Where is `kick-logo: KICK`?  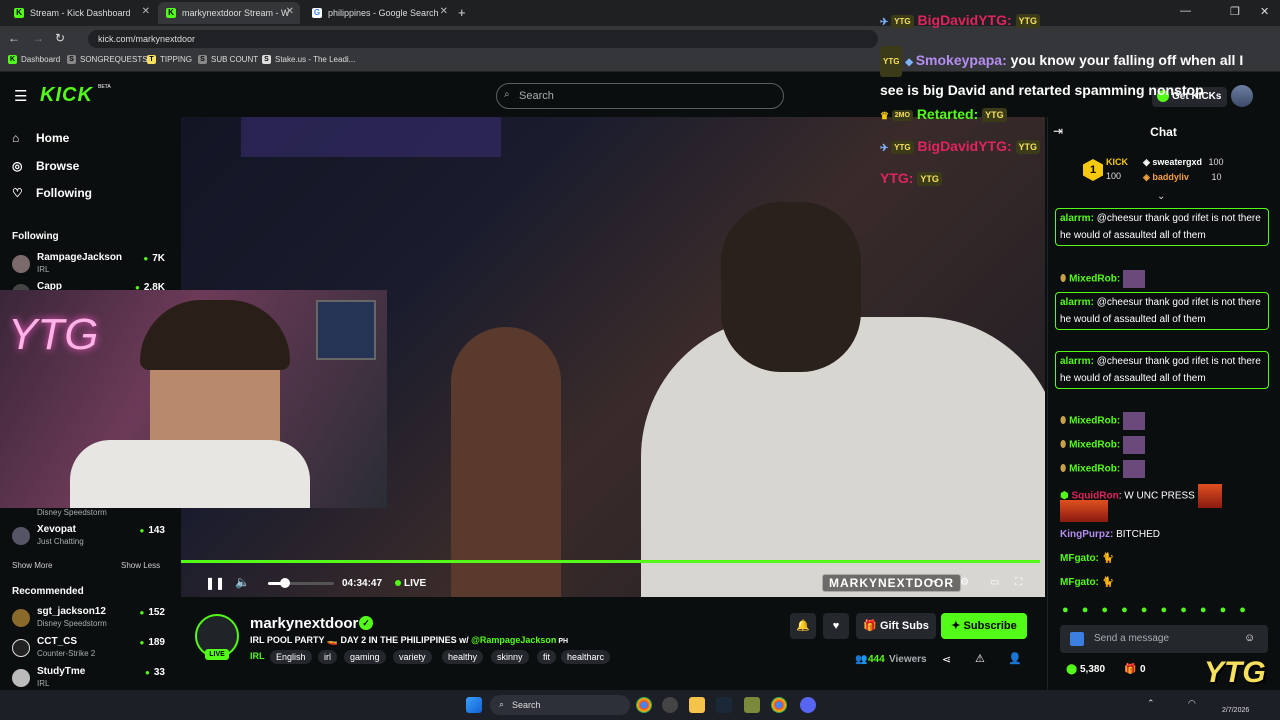 kick-logo: KICK is located at coordinates (66, 95).